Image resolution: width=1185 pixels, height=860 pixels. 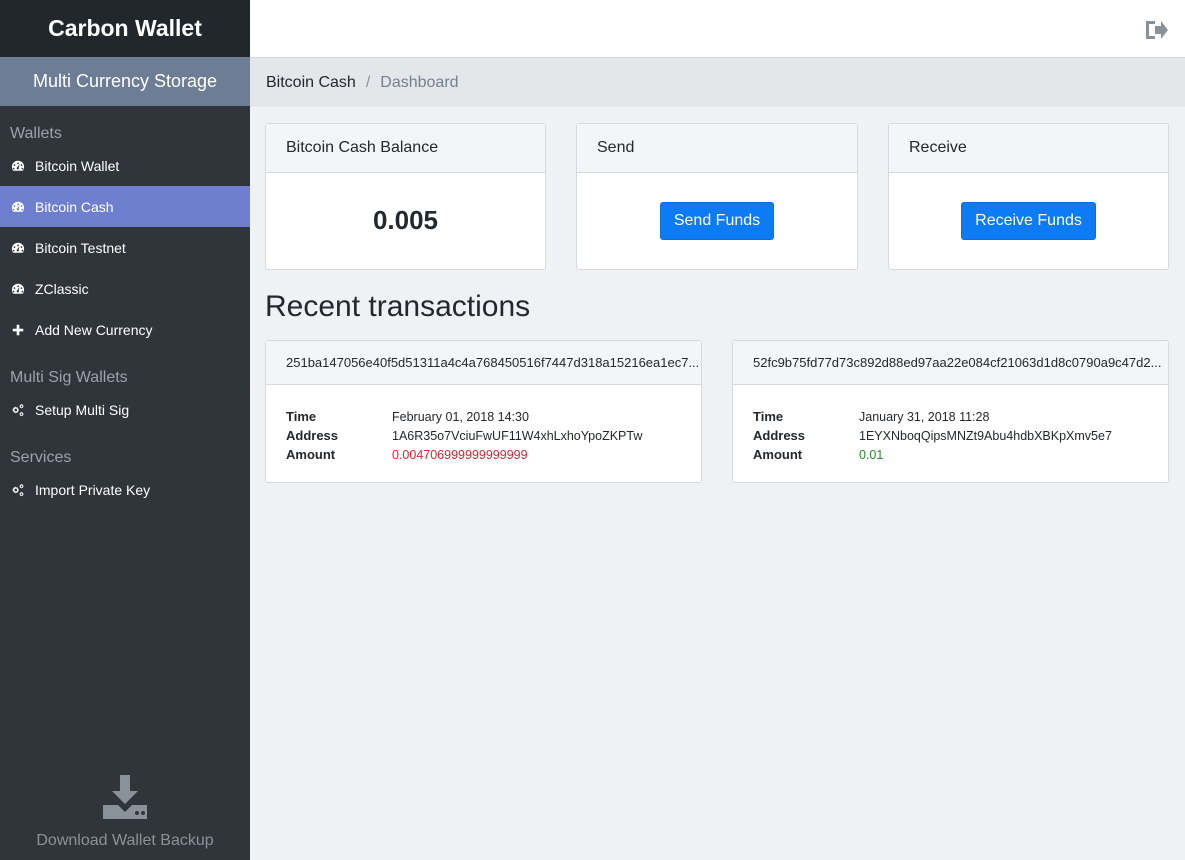 What do you see at coordinates (17, 329) in the screenshot?
I see `plus-icon` at bounding box center [17, 329].